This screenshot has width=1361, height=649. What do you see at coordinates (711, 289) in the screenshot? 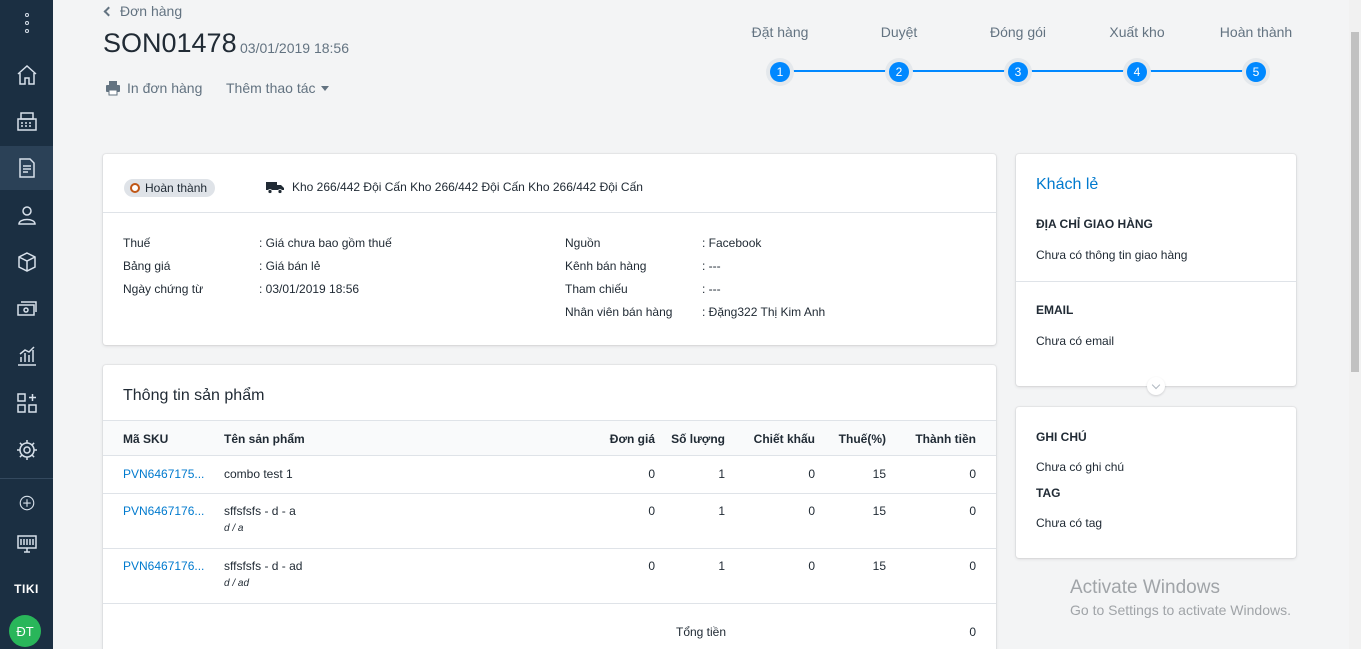
I see `reference-value: : ---` at bounding box center [711, 289].